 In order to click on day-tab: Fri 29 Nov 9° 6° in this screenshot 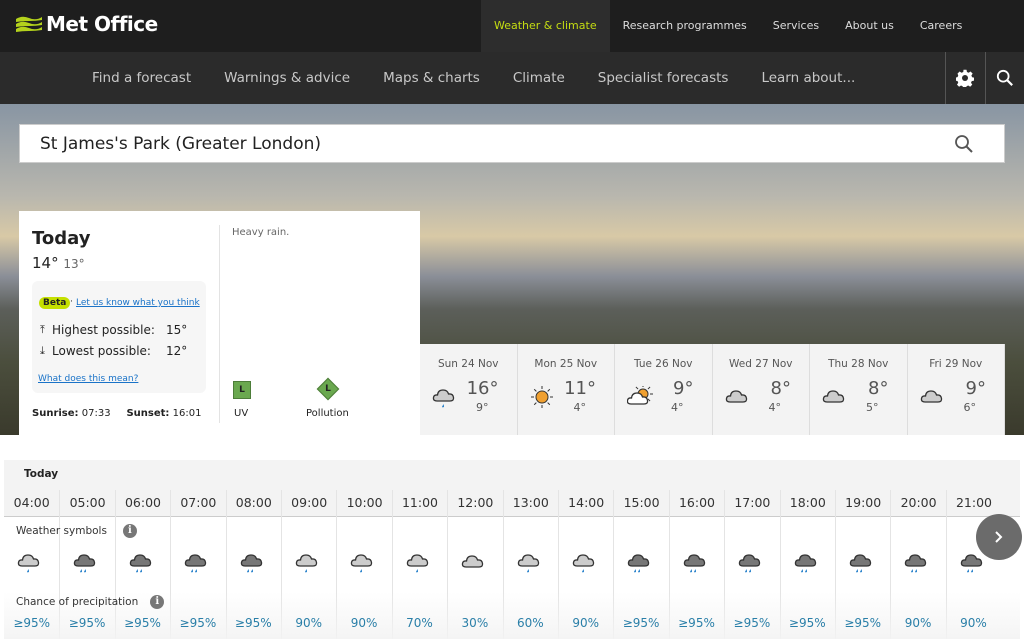, I will do `click(956, 389)`.